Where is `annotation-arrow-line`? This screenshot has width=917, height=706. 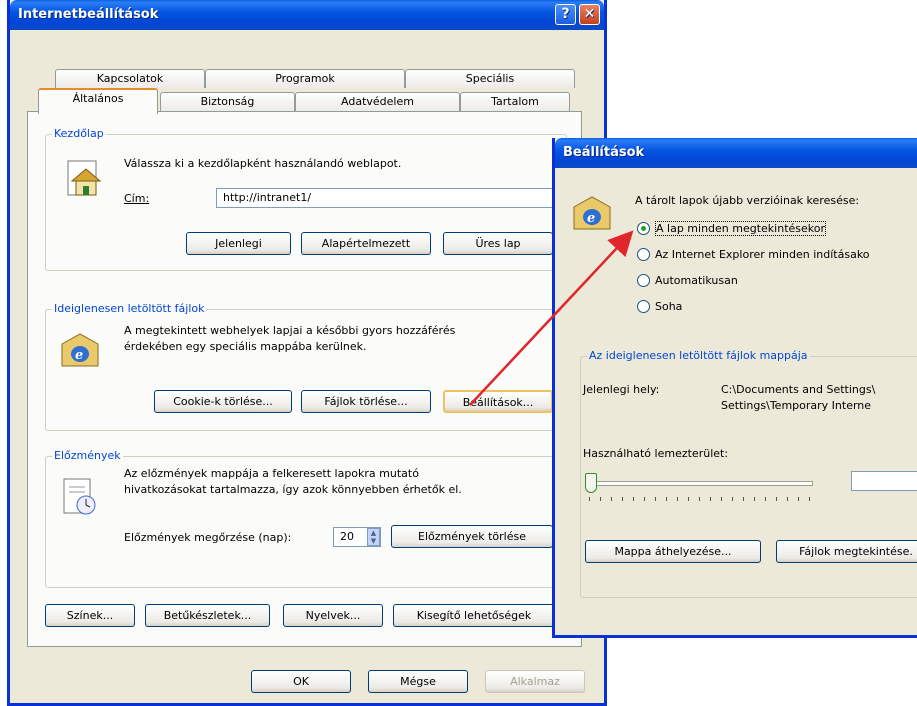
annotation-arrow-line is located at coordinates (551, 318).